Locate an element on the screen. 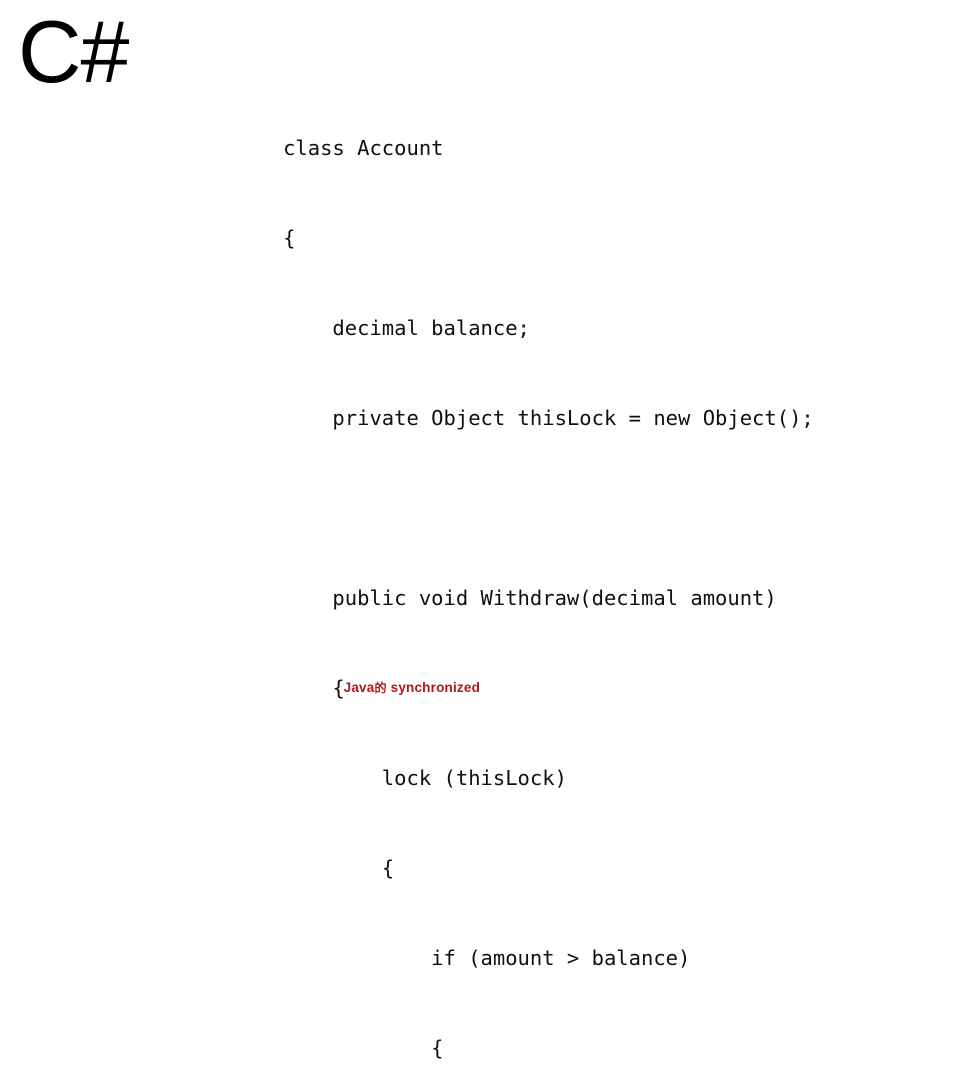 Image resolution: width=960 pixels, height=1080 pixels. code-line-text: decimal balance; is located at coordinates (406, 328).